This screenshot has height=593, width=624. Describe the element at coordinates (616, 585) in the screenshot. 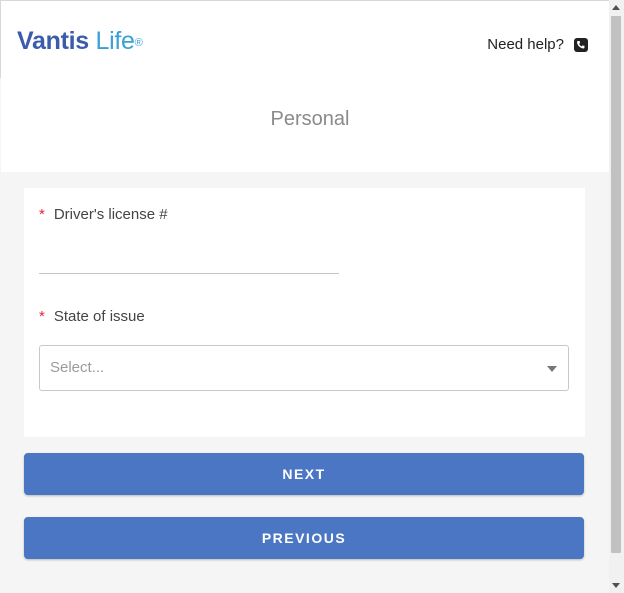

I see `scroll-down-icon` at that location.